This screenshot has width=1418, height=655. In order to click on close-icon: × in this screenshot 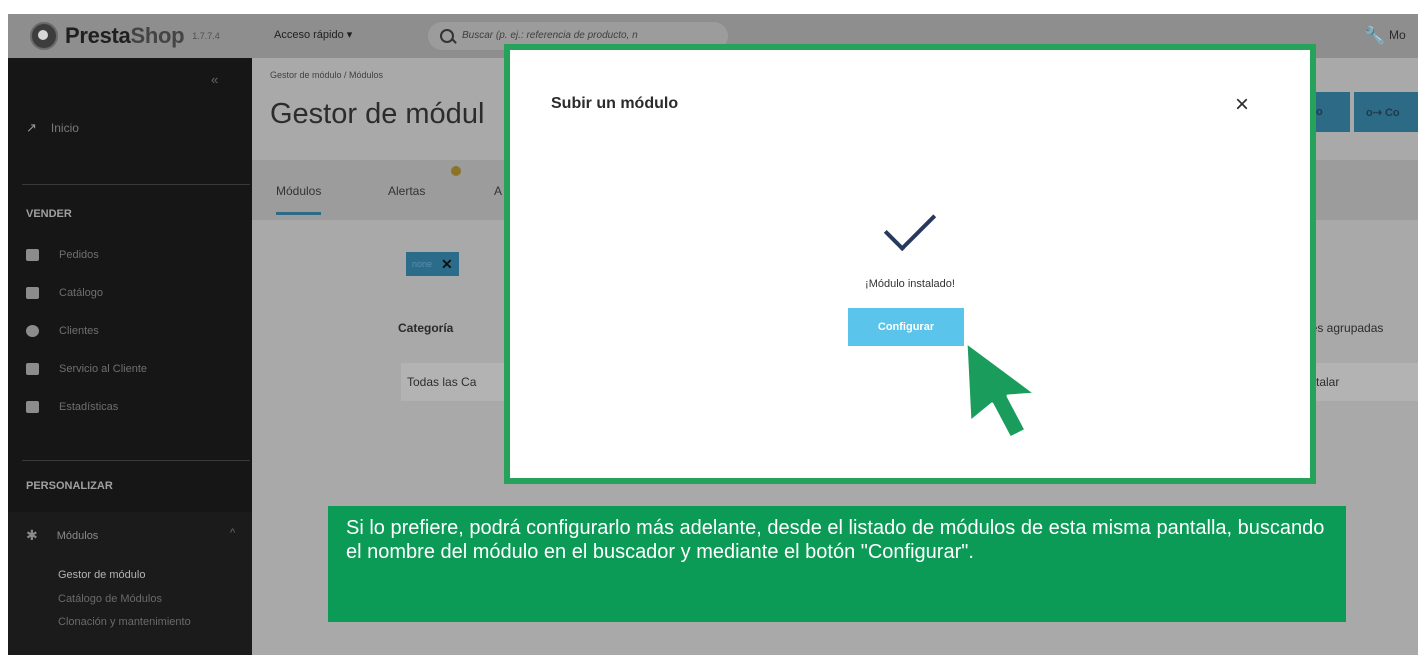, I will do `click(1242, 105)`.